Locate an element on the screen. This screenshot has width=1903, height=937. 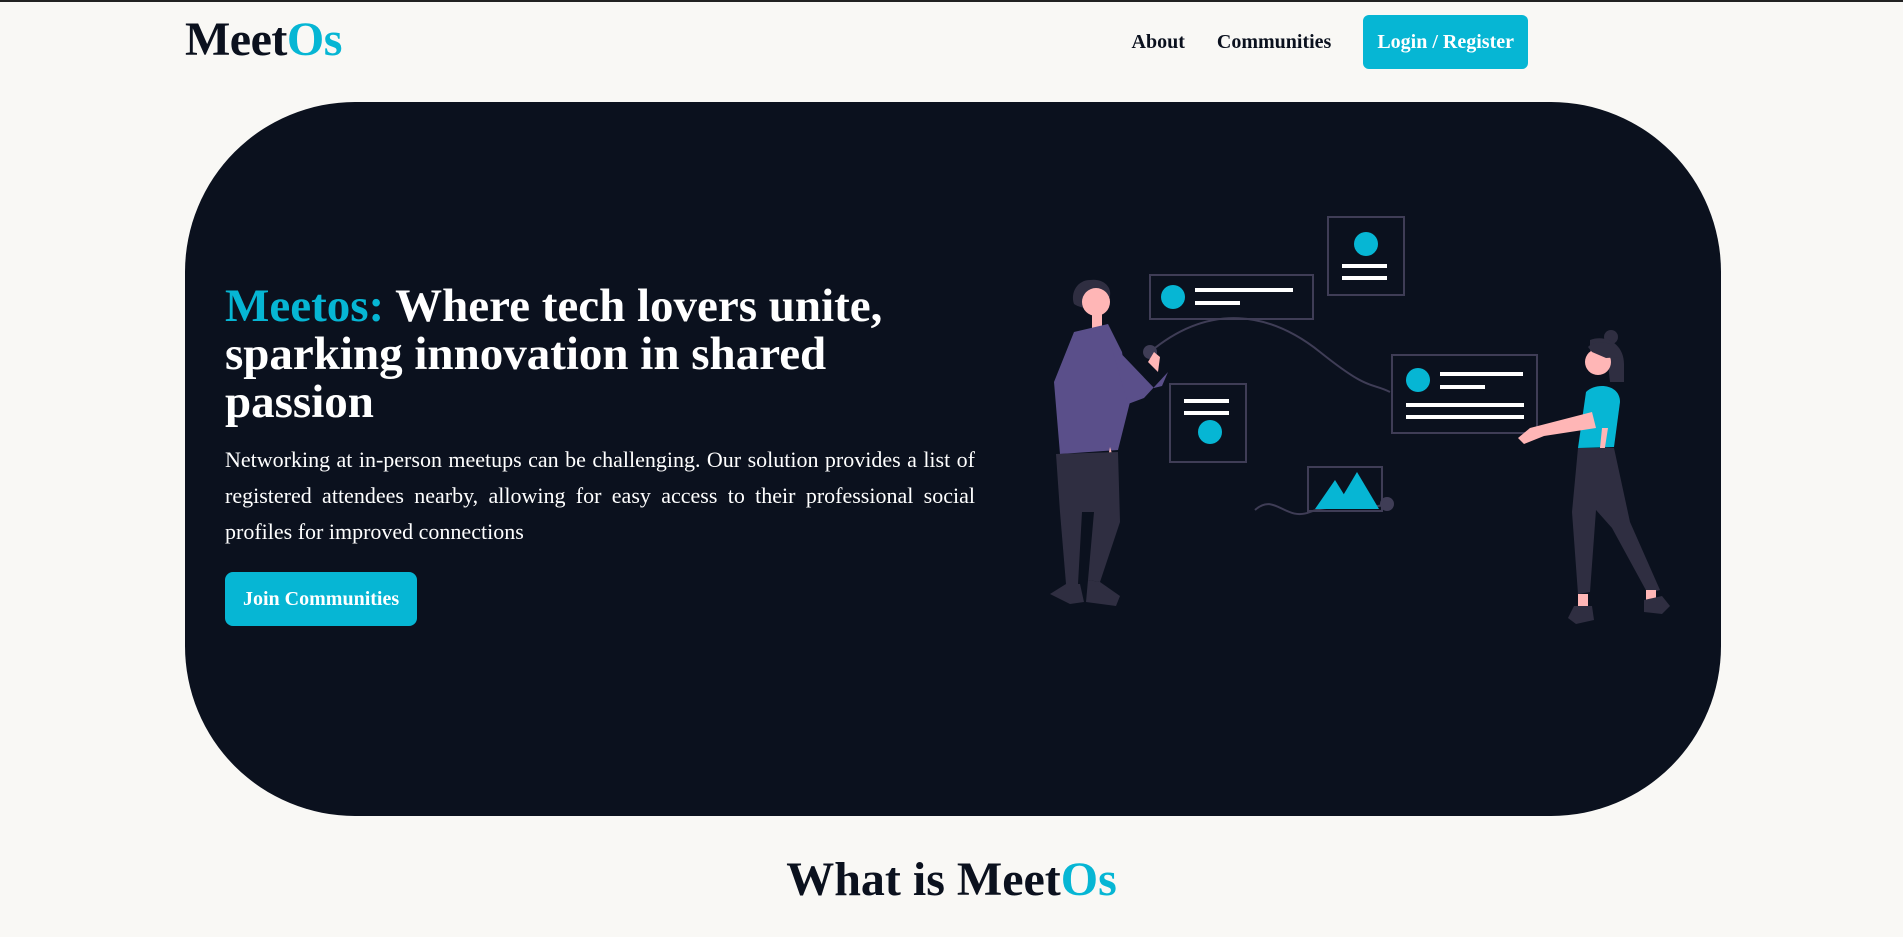
section-title-accent: Os is located at coordinates (1088, 879).